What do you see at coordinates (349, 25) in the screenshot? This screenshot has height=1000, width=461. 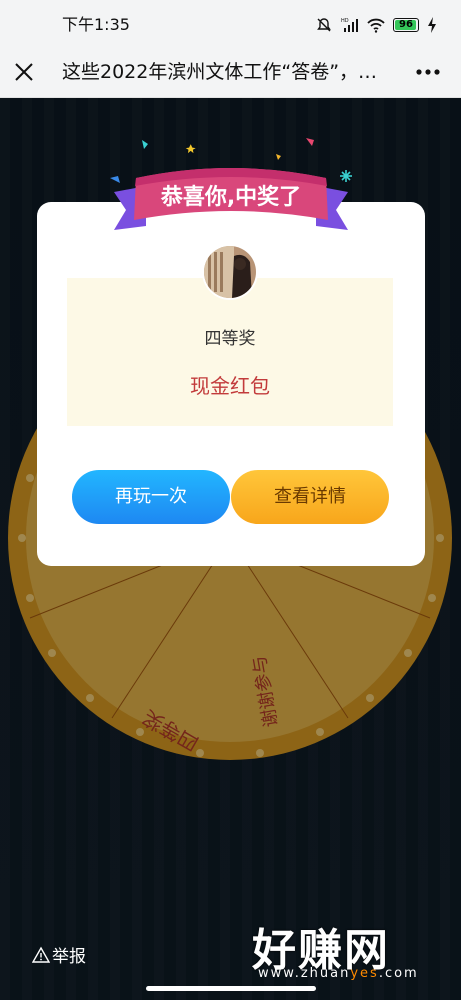 I see `signal-icon: HD` at bounding box center [349, 25].